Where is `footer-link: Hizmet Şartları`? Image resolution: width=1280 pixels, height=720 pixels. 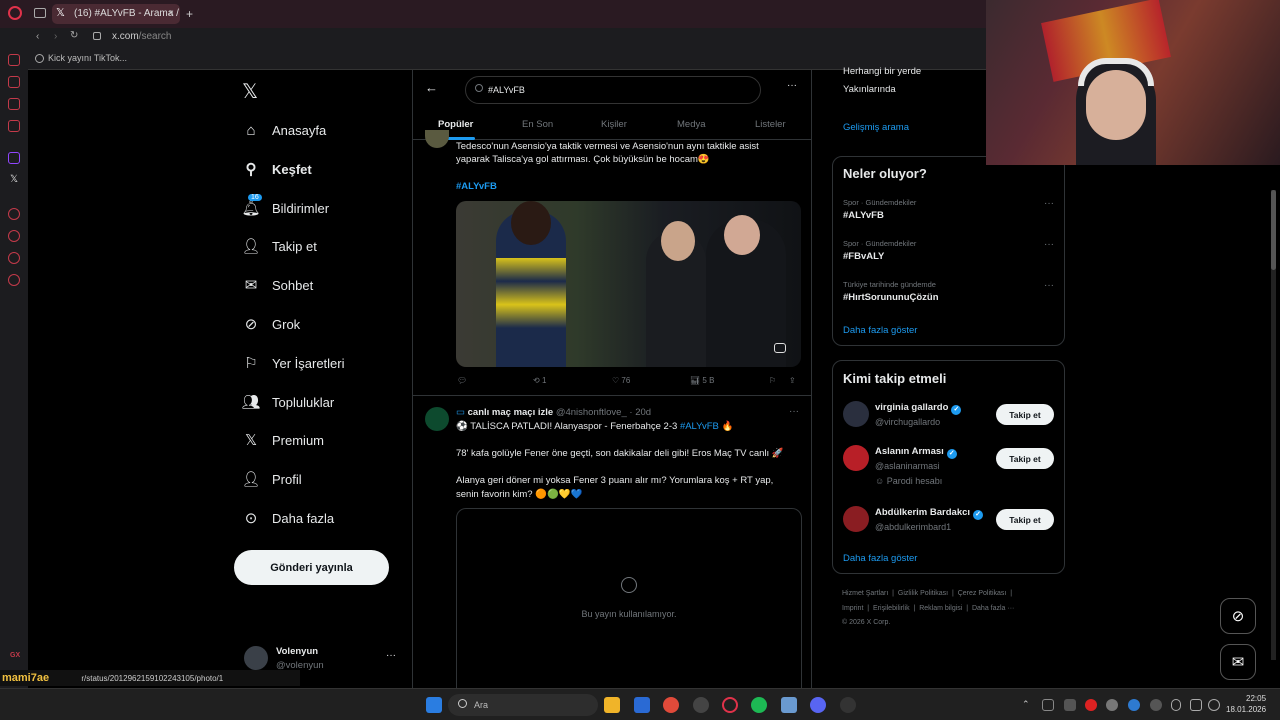
footer-link: Hizmet Şartları is located at coordinates (865, 593).